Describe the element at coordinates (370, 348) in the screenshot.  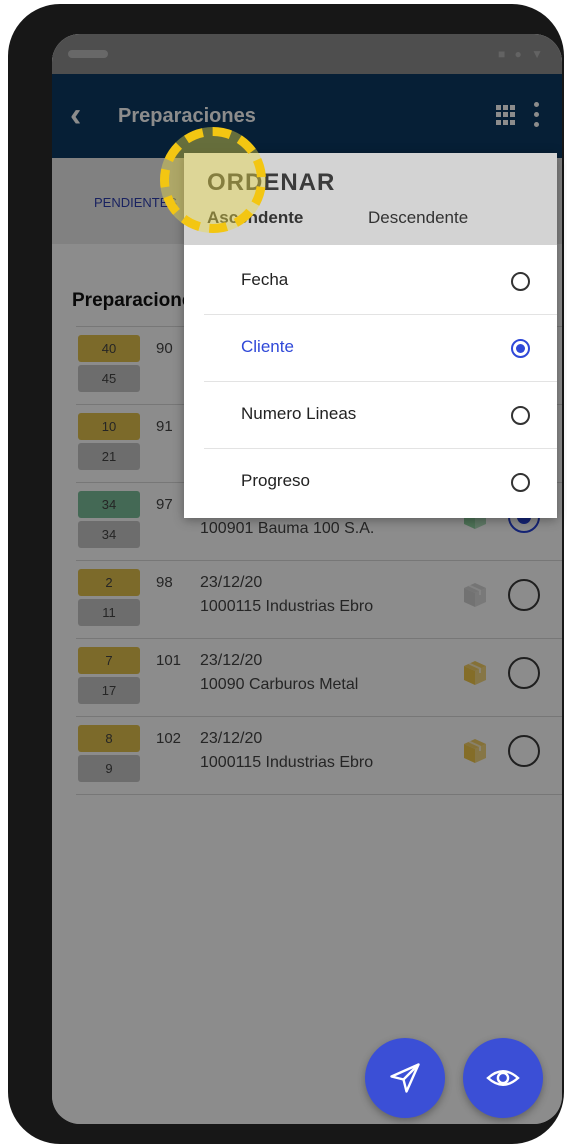
I see `sort-option-cliente: Cliente` at that location.